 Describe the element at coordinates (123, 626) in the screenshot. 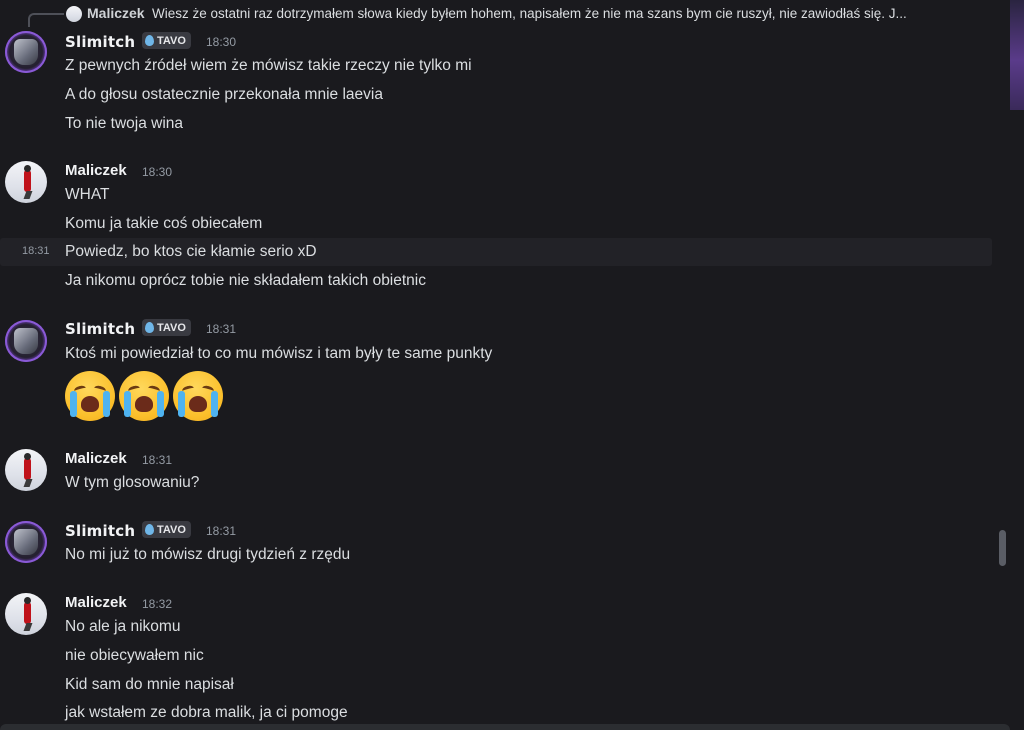

I see `message-text: No ale ja nikomu` at that location.